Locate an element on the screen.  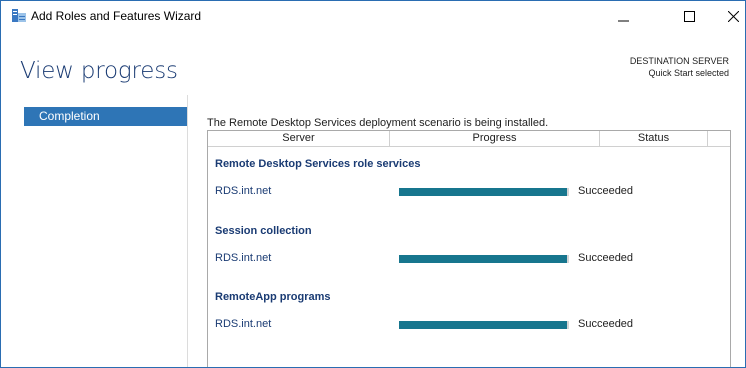
column-header-progress: Progress is located at coordinates (495, 139).